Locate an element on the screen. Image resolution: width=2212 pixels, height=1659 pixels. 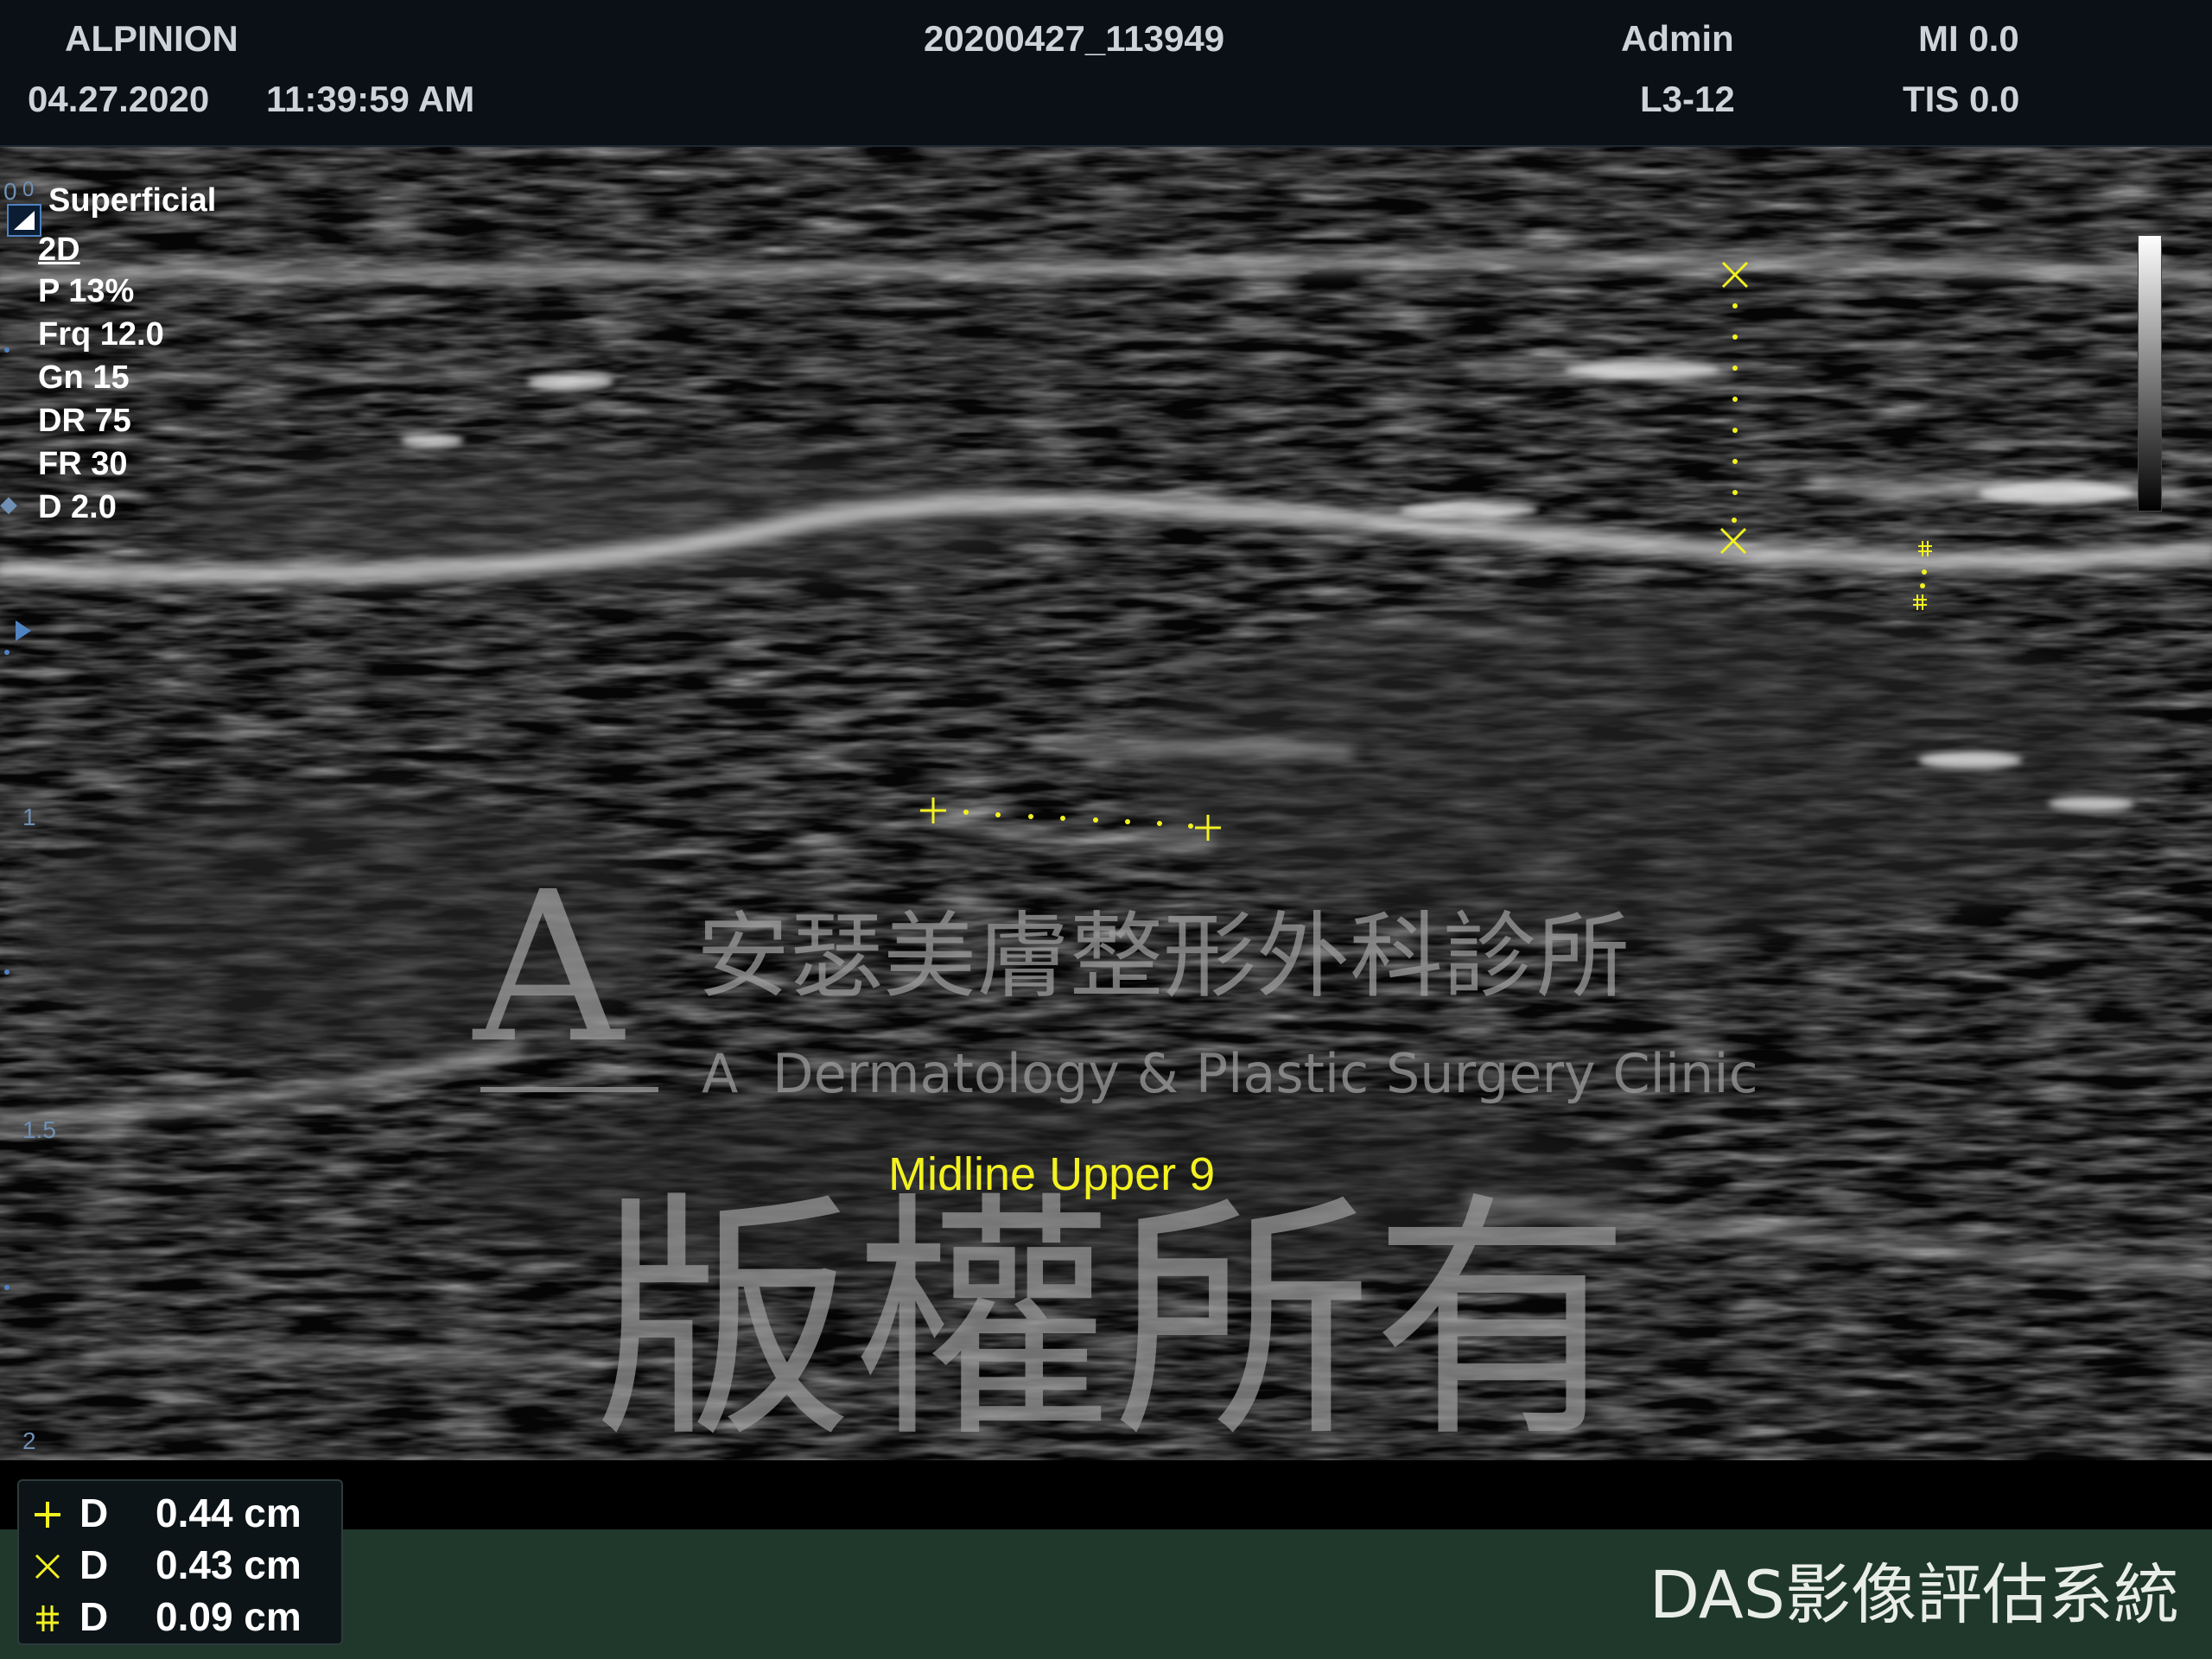
frame-rate-label: FR 30 is located at coordinates (83, 464).